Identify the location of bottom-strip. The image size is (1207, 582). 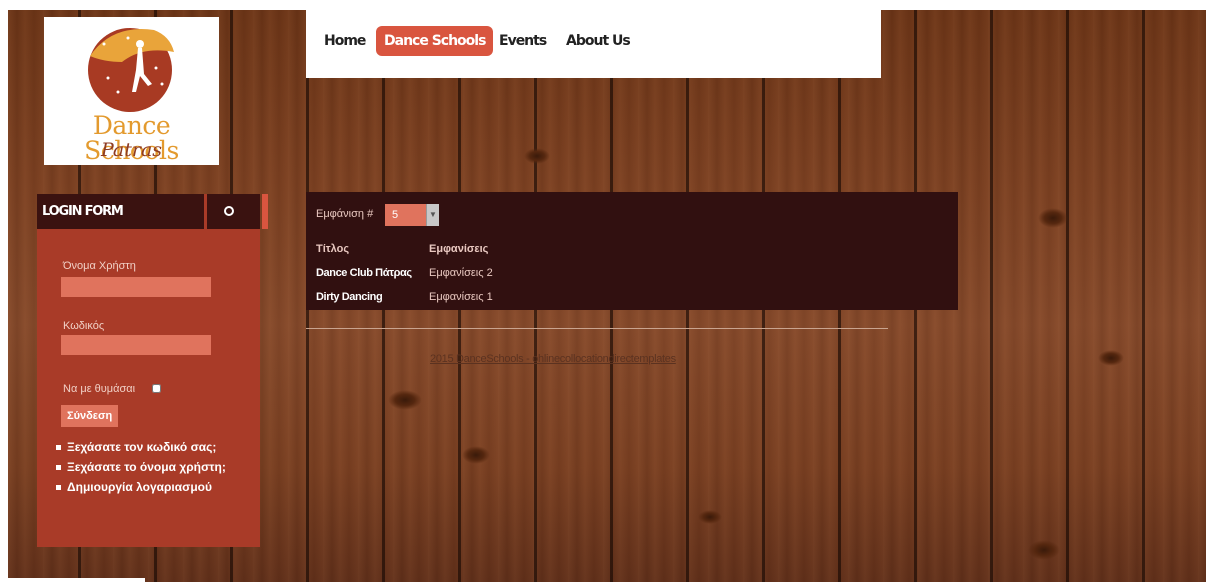
(72, 580).